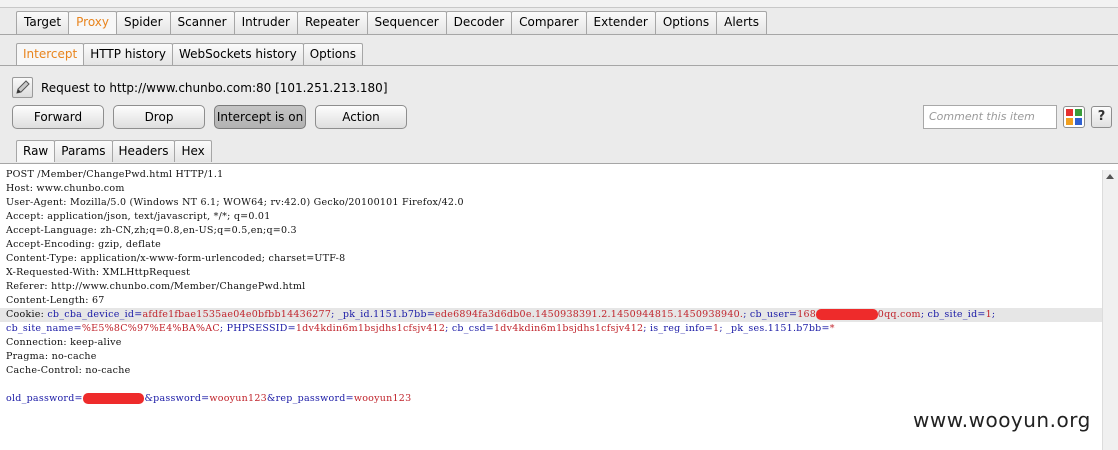  Describe the element at coordinates (115, 174) in the screenshot. I see `request-line: POST /Member/ChangePwd.html HTTP/1.1` at that location.